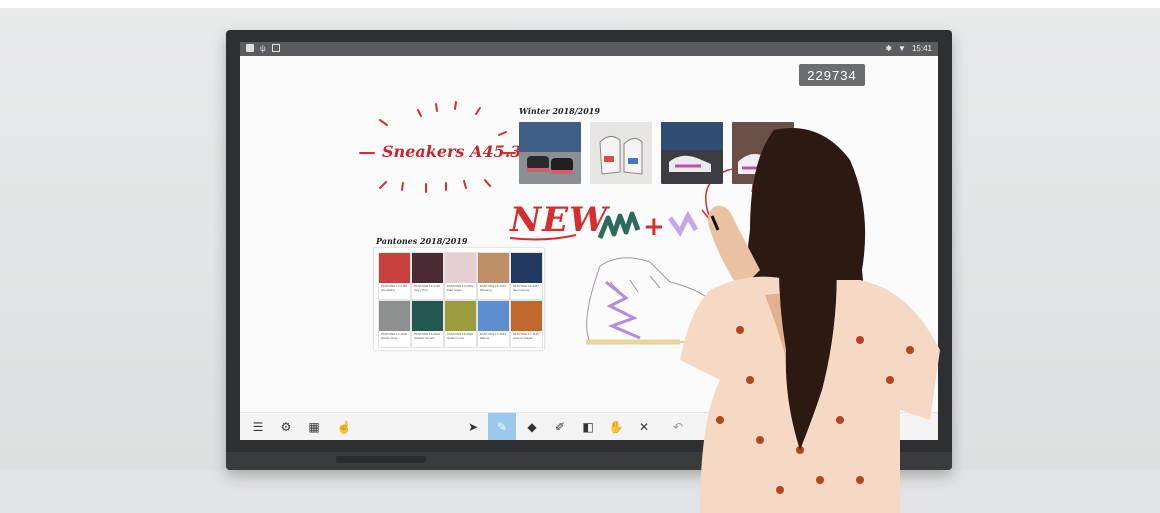  What do you see at coordinates (344, 426) in the screenshot?
I see `touch-icon: ☝` at bounding box center [344, 426].